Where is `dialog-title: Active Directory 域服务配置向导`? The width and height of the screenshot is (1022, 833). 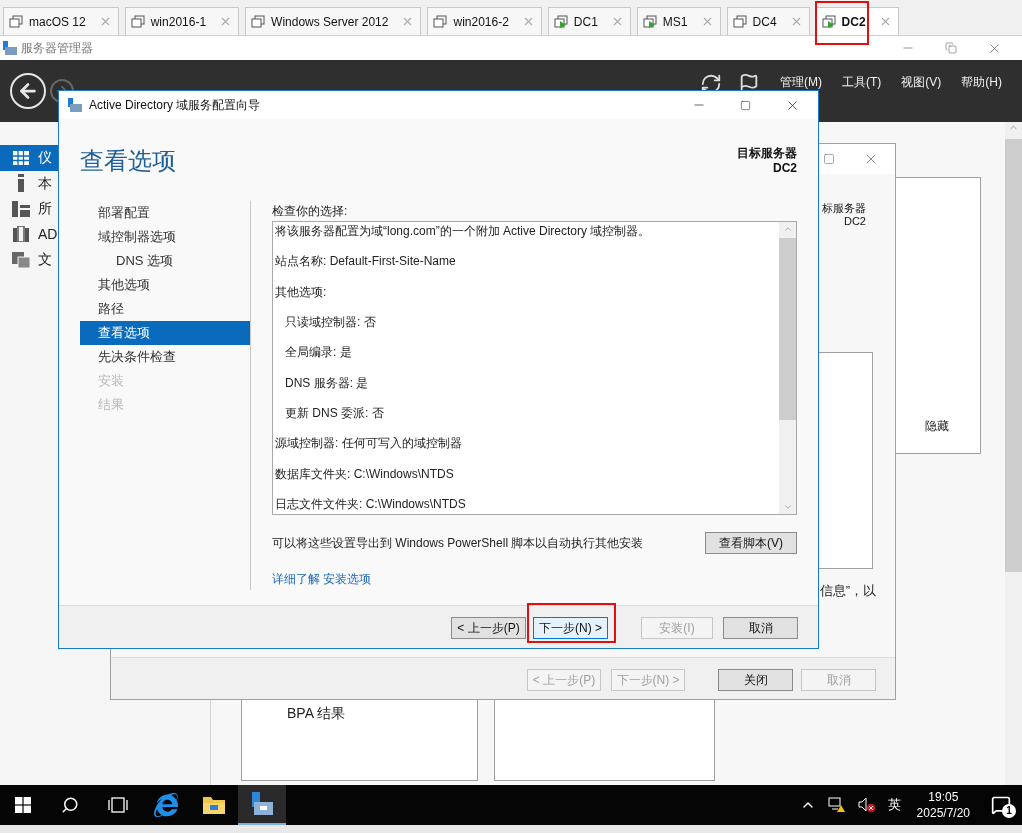
dialog-title: Active Directory 域服务配置向导 is located at coordinates (175, 105).